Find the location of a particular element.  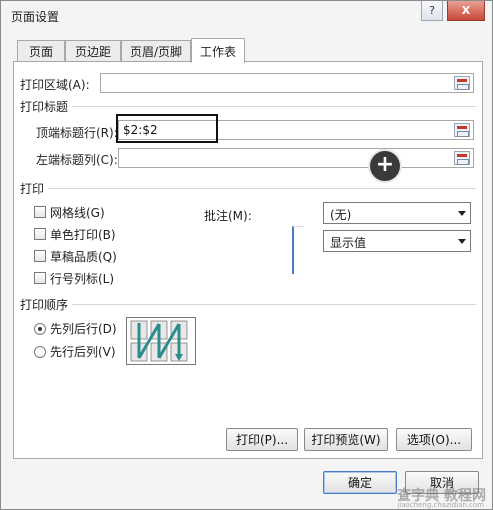

help-button: ? is located at coordinates (432, 11).